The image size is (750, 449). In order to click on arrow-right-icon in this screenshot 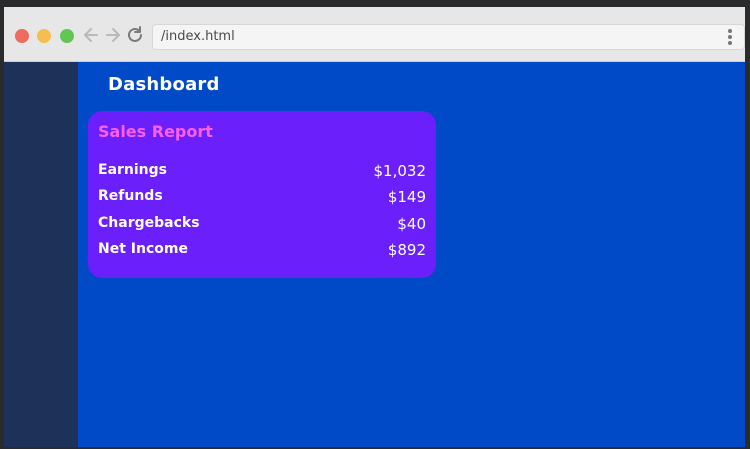, I will do `click(113, 35)`.